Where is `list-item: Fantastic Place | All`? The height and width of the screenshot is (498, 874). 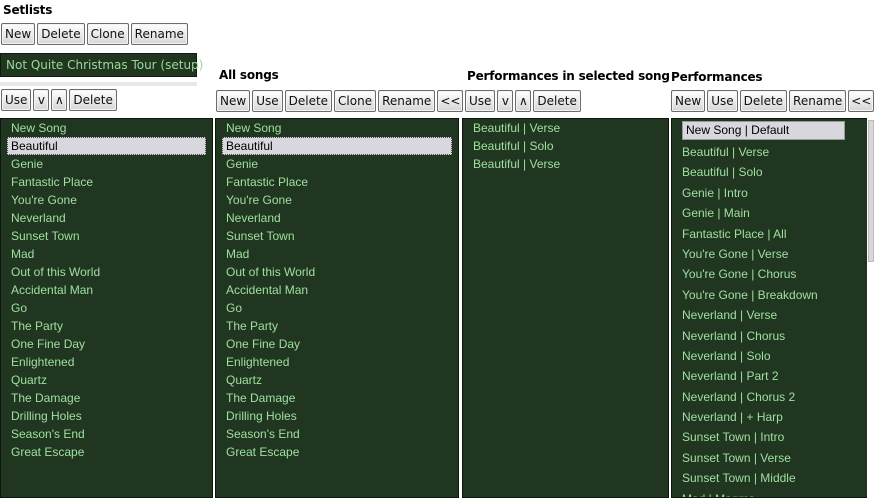
list-item: Fantastic Place | All is located at coordinates (769, 234).